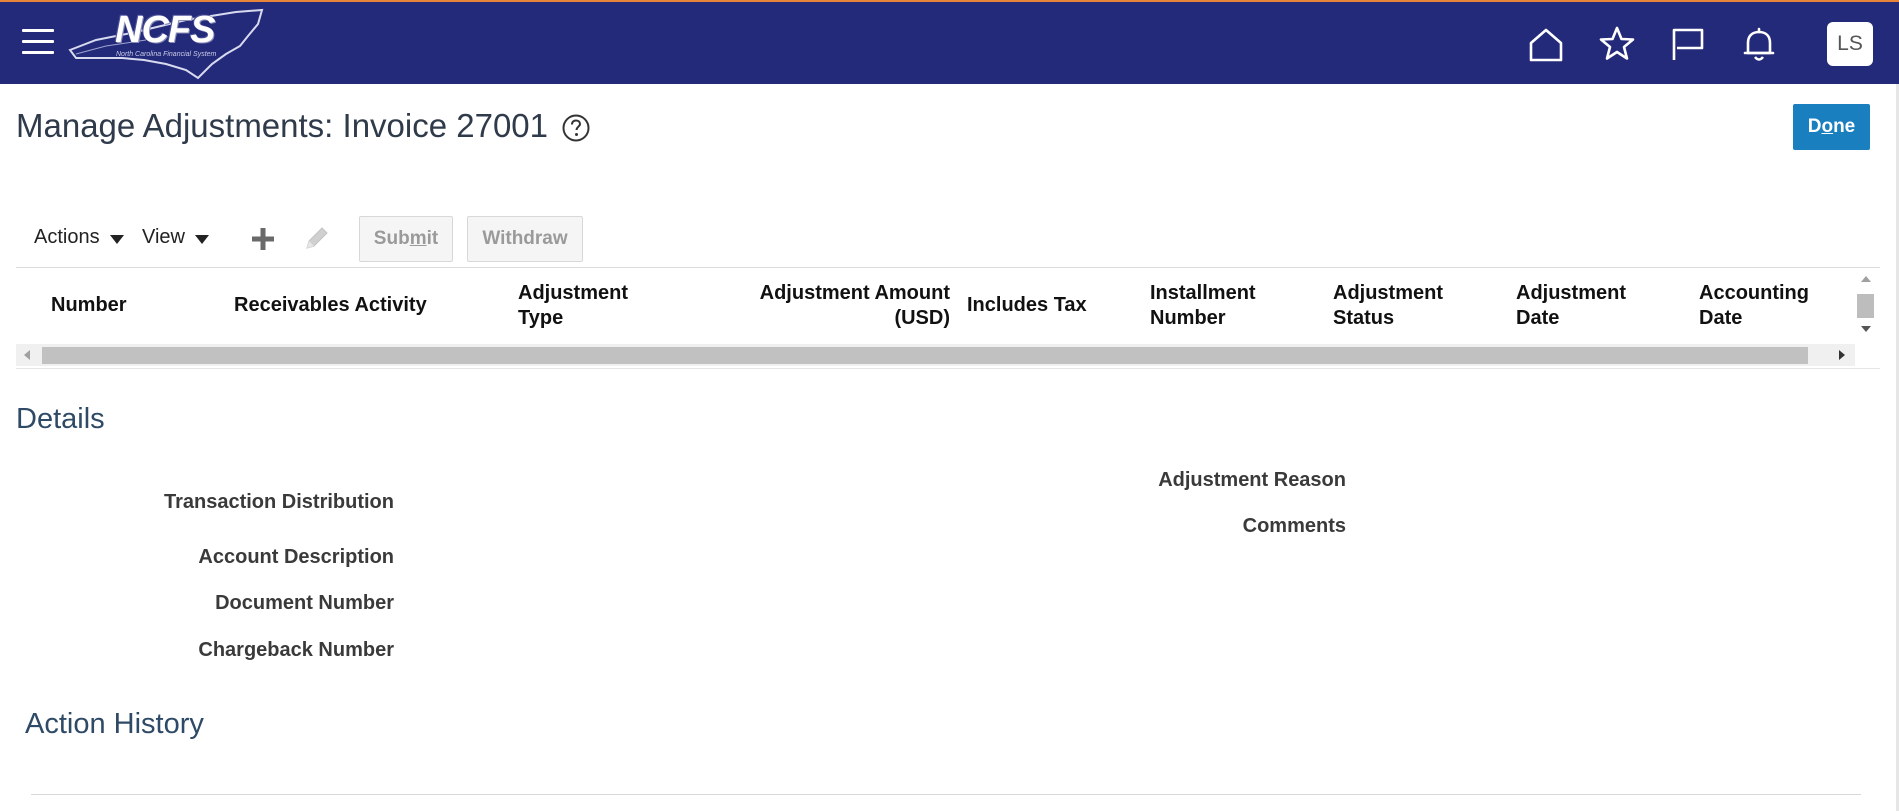  I want to click on done-label-pre: D, so click(1814, 126).